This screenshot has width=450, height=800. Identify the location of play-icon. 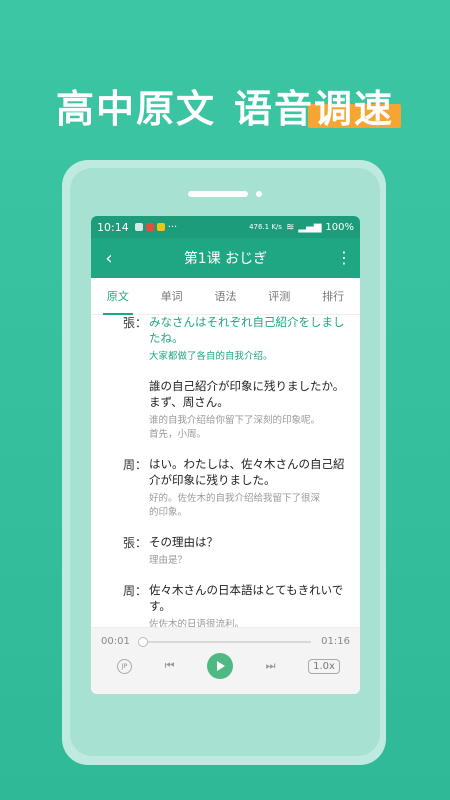
(221, 666).